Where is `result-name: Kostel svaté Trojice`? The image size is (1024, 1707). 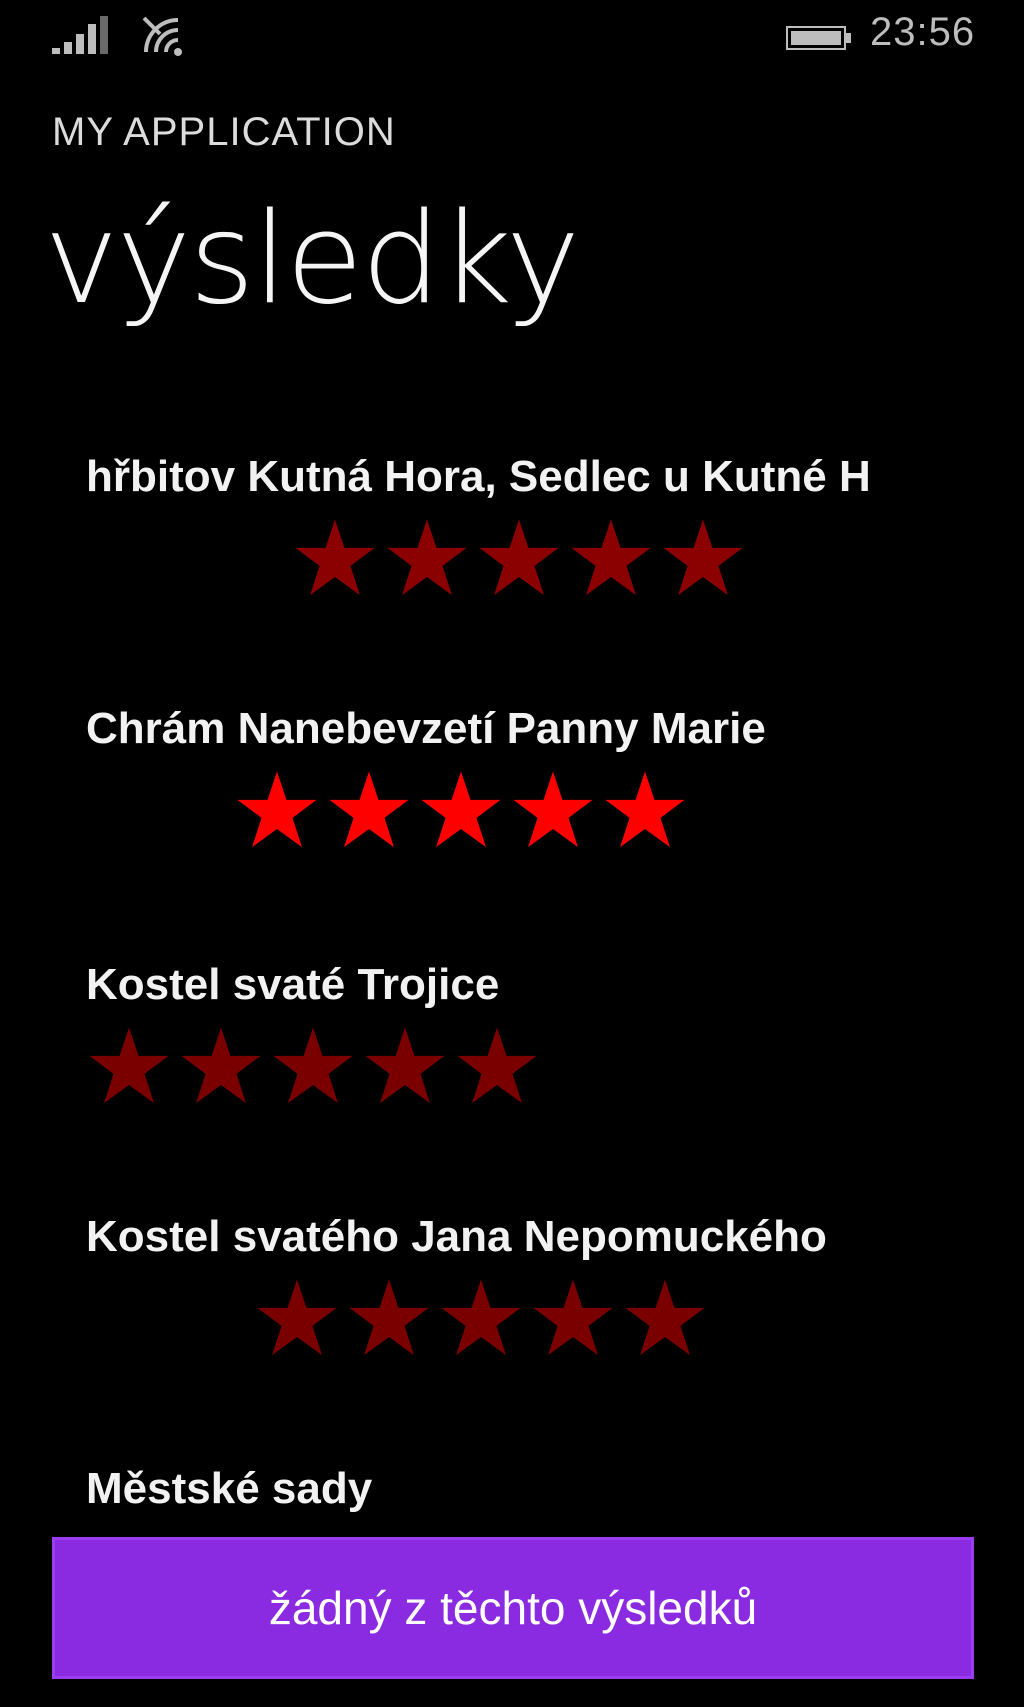
result-name: Kostel svaté Trojice is located at coordinates (293, 984).